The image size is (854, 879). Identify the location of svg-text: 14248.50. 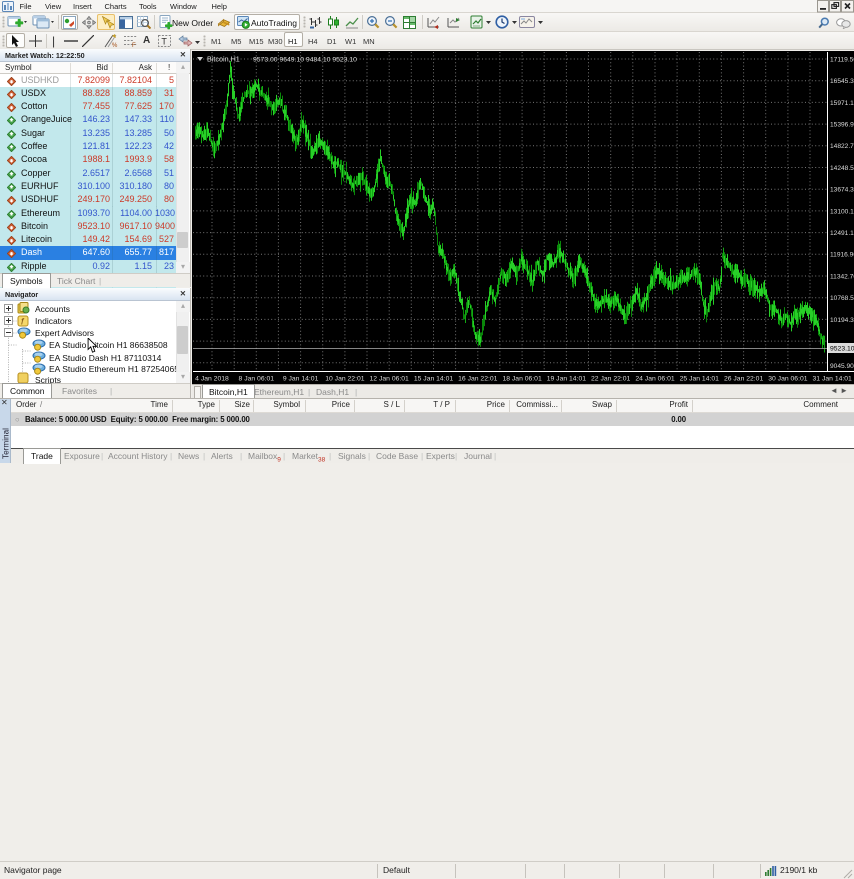
(842, 168).